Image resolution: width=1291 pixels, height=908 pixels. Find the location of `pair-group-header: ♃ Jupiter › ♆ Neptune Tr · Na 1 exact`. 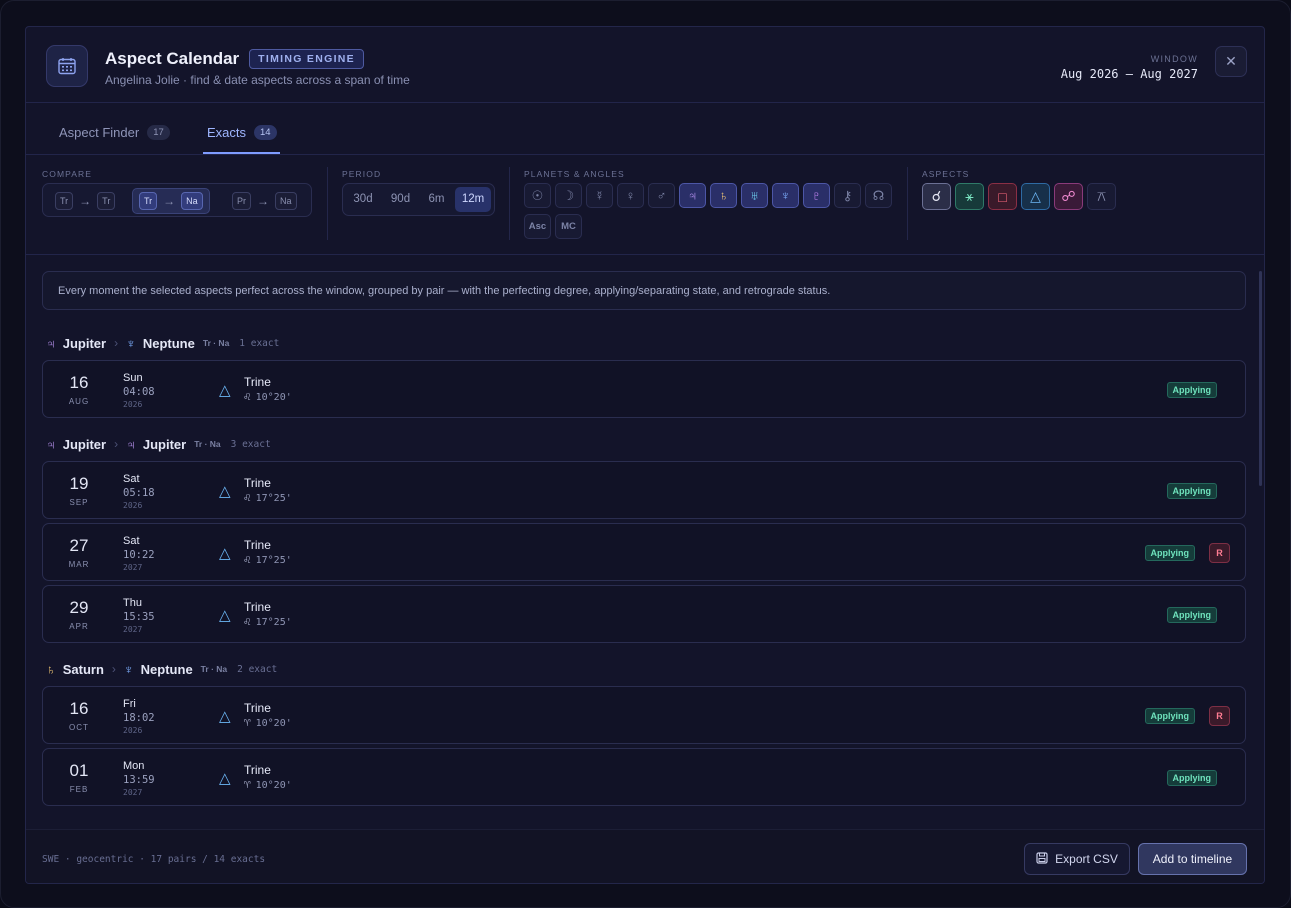

pair-group-header: ♃ Jupiter › ♆ Neptune Tr · Na 1 exact is located at coordinates (162, 343).